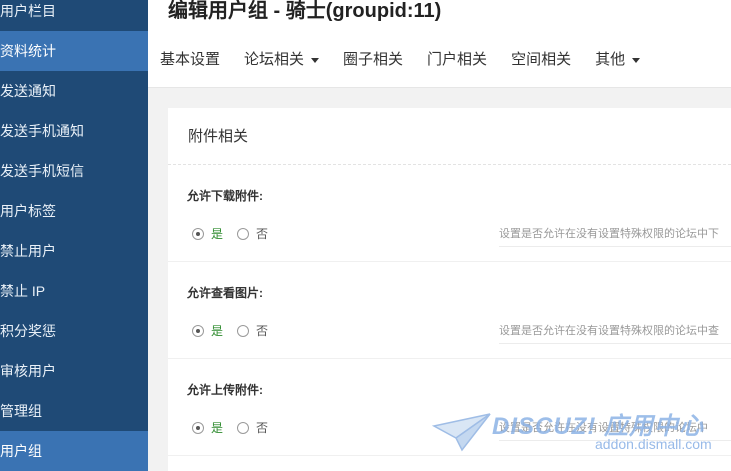  I want to click on tab-forum: 论坛相关, so click(281, 60).